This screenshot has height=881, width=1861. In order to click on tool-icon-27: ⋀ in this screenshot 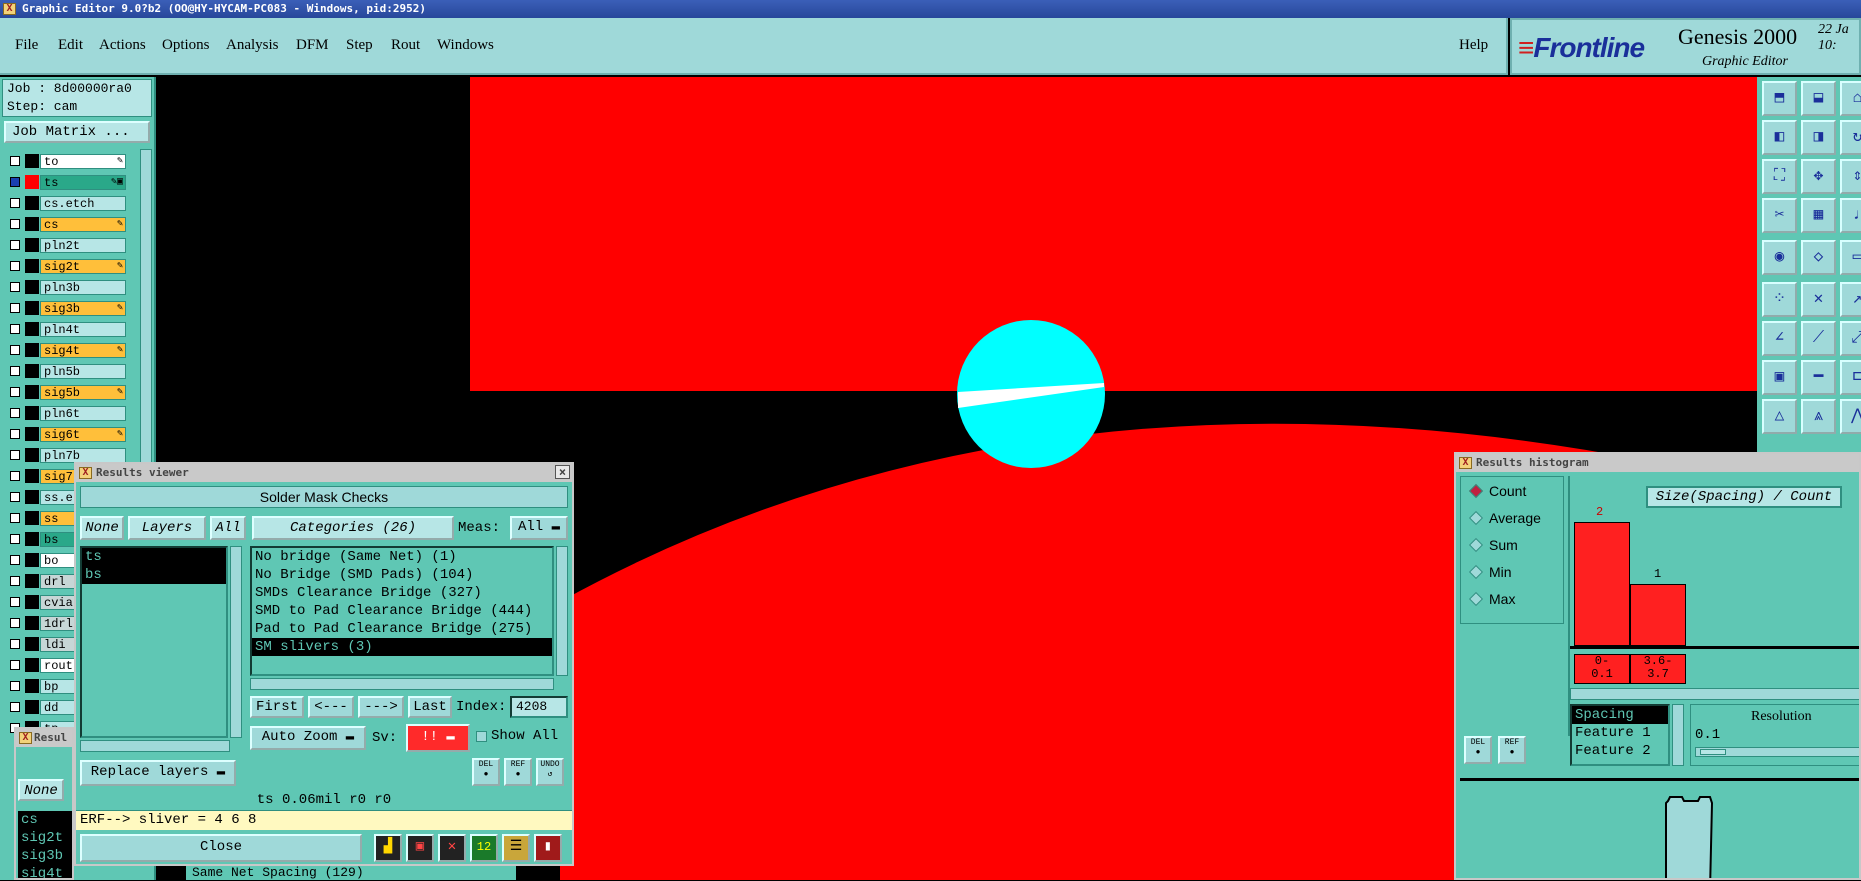, I will do `click(1850, 416)`.